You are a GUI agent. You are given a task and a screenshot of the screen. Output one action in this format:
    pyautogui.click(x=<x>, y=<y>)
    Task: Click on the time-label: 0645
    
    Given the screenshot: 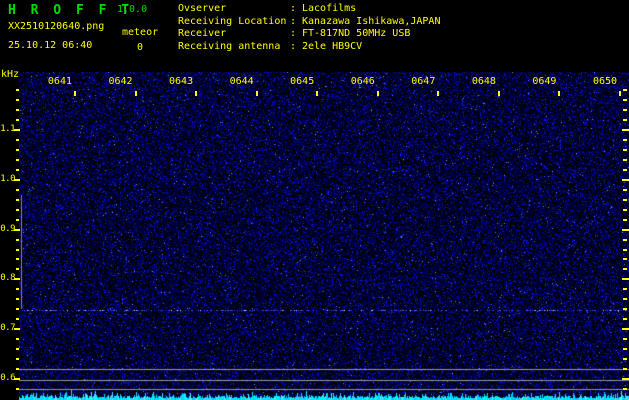 What is the action you would take?
    pyautogui.click(x=302, y=81)
    